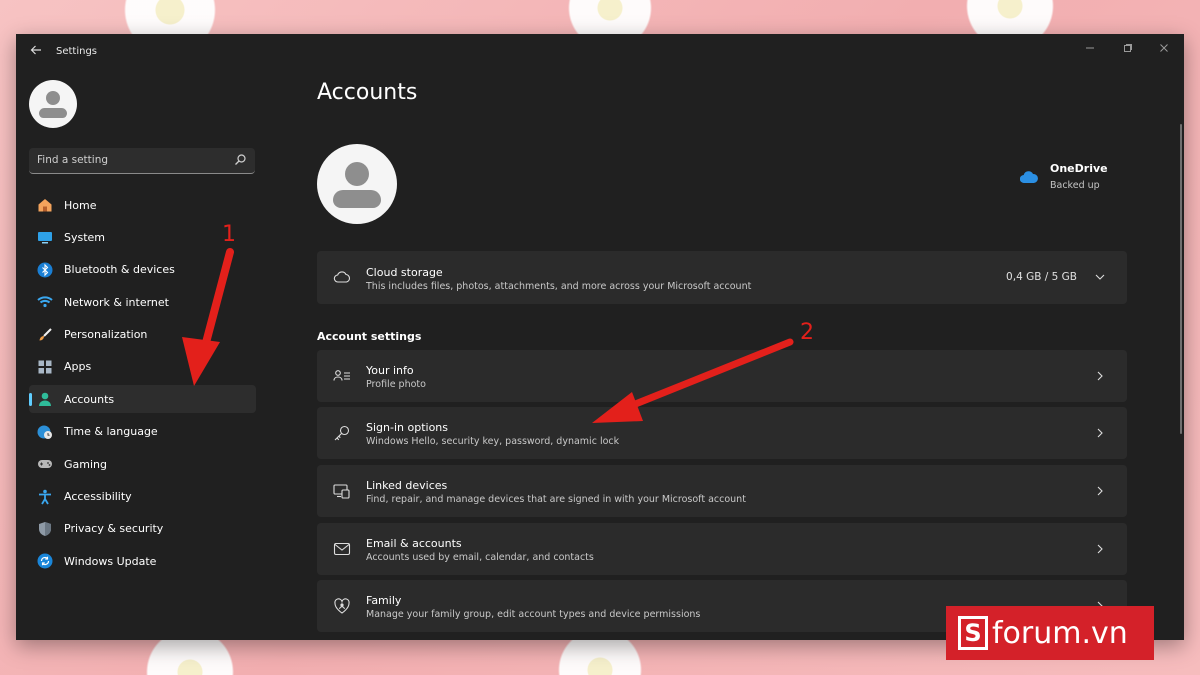  What do you see at coordinates (45, 528) in the screenshot?
I see `shield-icon` at bounding box center [45, 528].